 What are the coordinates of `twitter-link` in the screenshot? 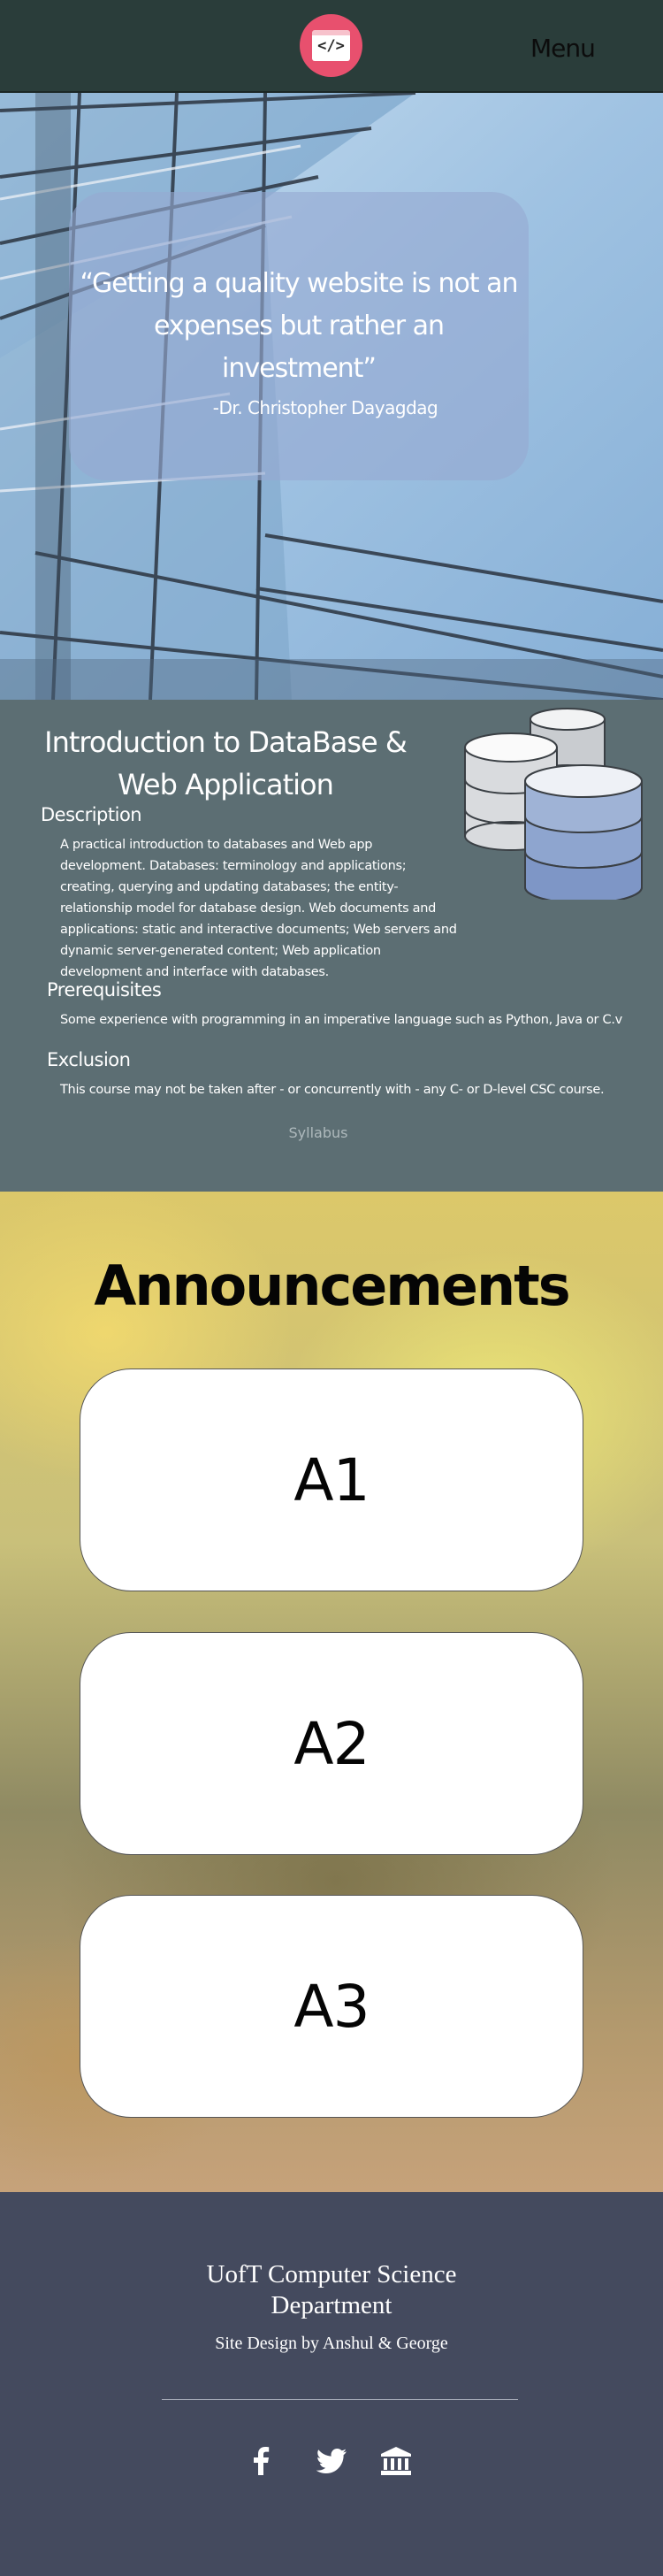 It's located at (331, 2461).